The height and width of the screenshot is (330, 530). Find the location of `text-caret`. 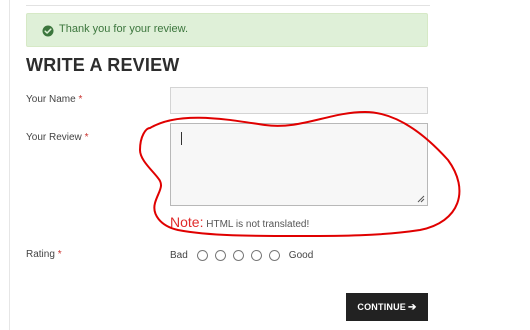

text-caret is located at coordinates (181, 138).